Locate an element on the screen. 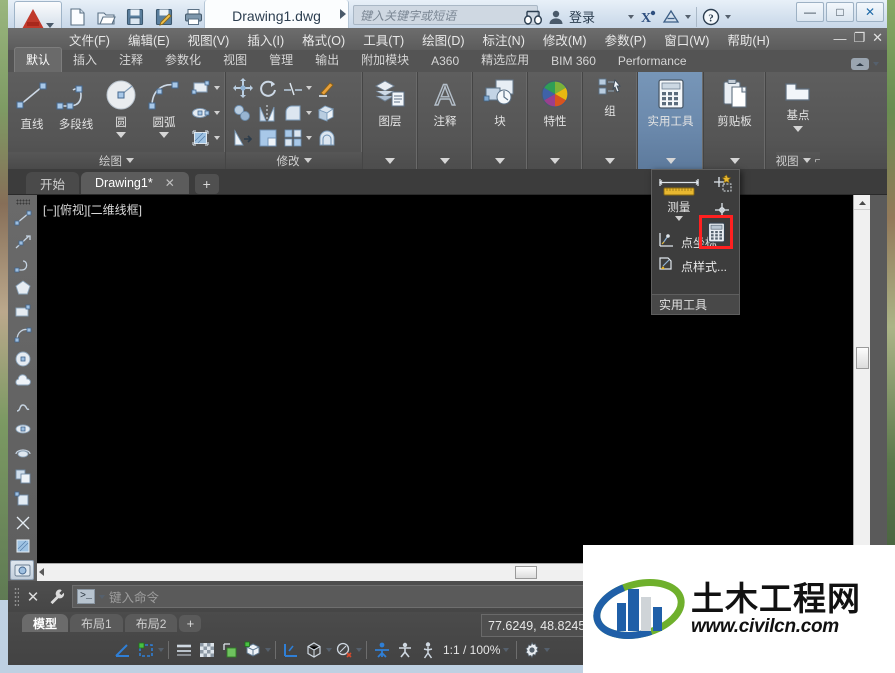 This screenshot has height=673, width=895. file-tab-start: 开始 is located at coordinates (53, 183).